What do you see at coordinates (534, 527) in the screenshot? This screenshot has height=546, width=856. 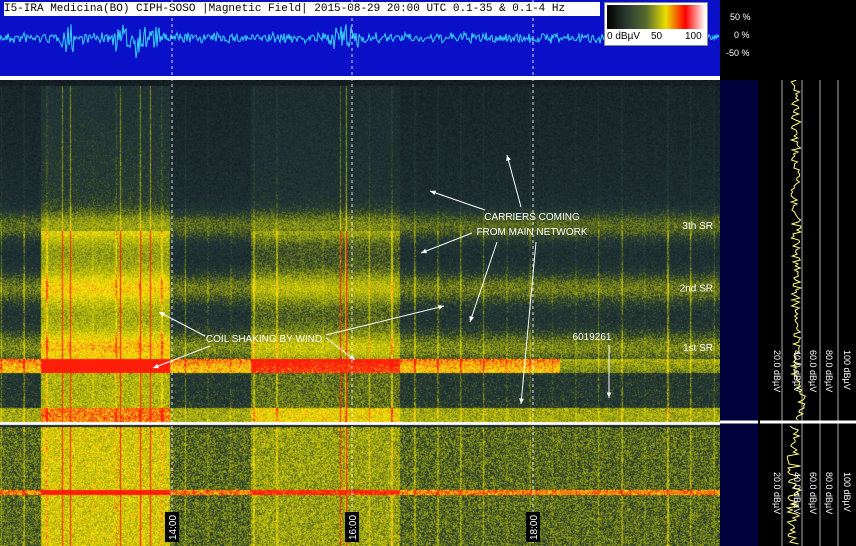 I see `x-tick-label: 18:00` at bounding box center [534, 527].